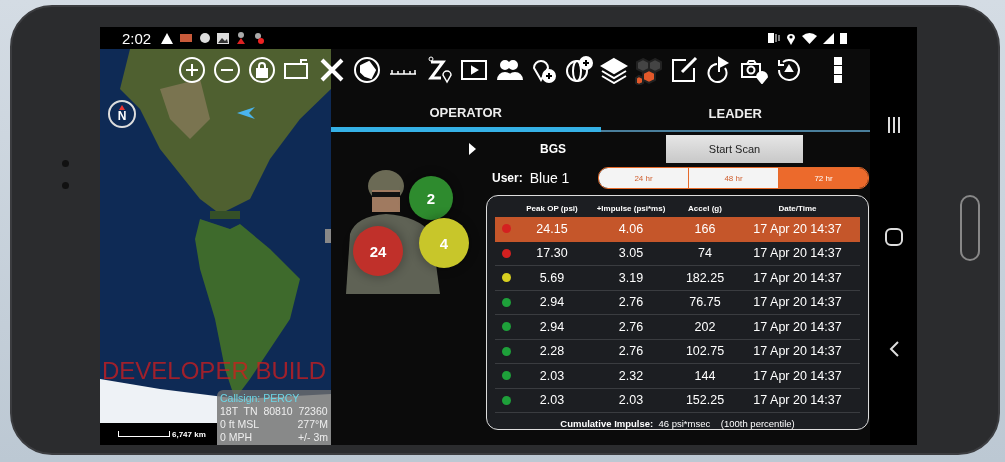 The height and width of the screenshot is (462, 1005). Describe the element at coordinates (705, 208) in the screenshot. I see `column-header: Accel (g)` at that location.